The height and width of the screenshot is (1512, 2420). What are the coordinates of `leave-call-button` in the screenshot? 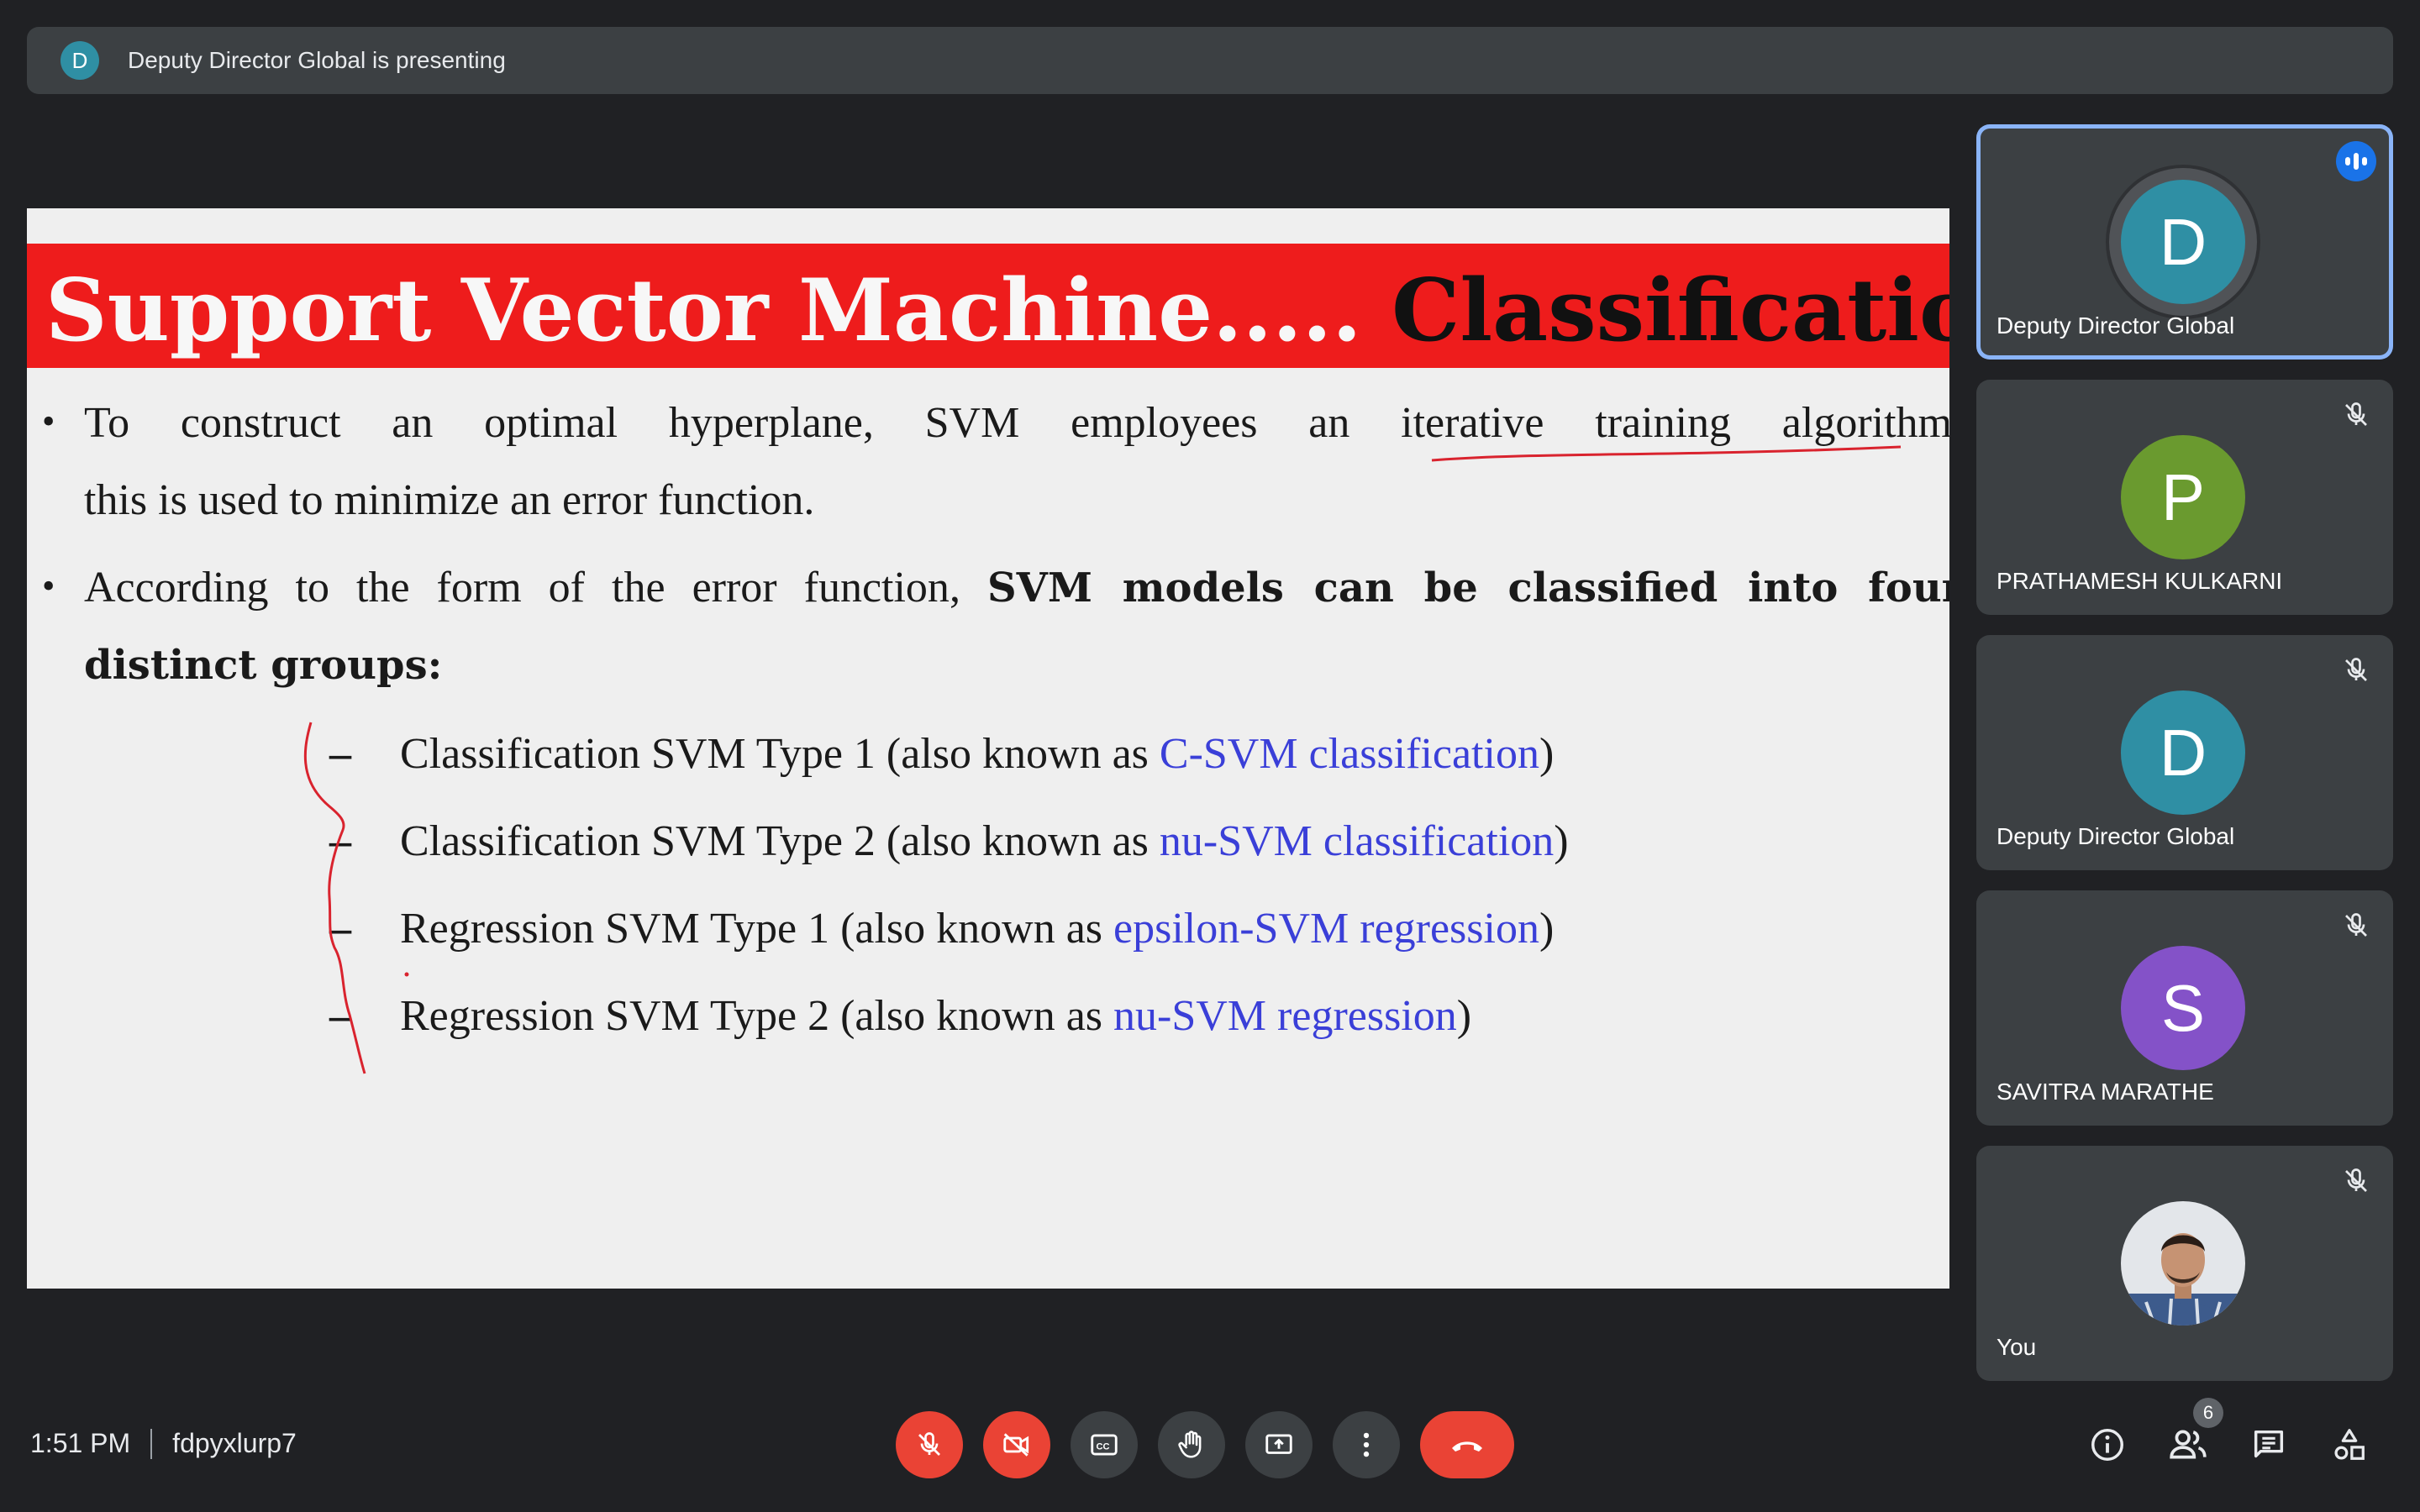 It's located at (1467, 1444).